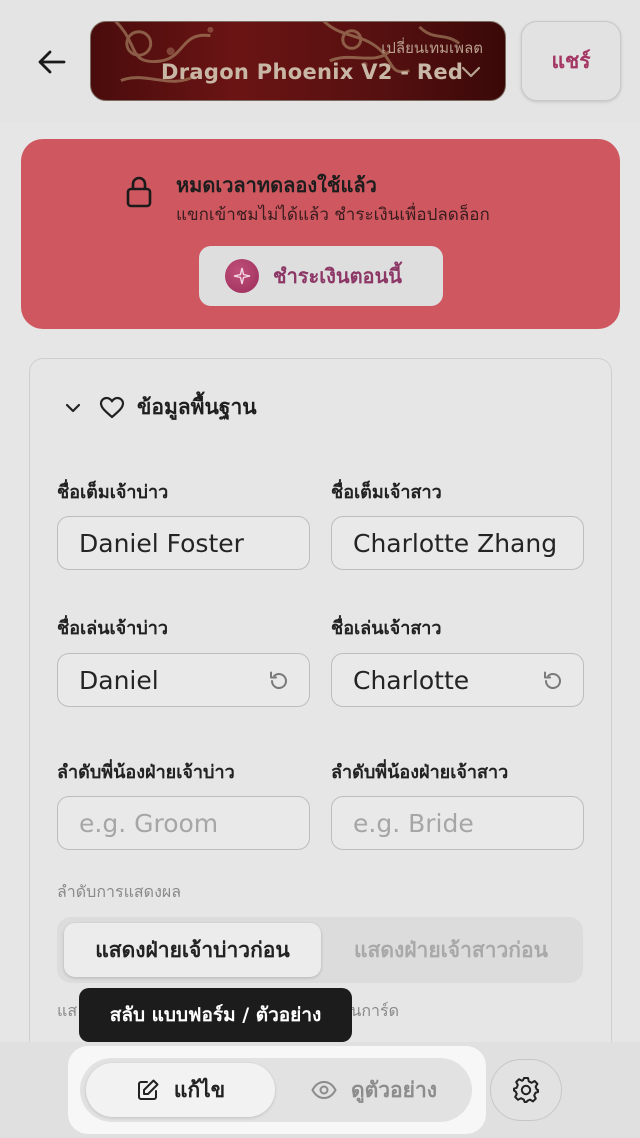 This screenshot has height=1138, width=640. What do you see at coordinates (119, 680) in the screenshot?
I see `groom-nickname-value: Daniel` at bounding box center [119, 680].